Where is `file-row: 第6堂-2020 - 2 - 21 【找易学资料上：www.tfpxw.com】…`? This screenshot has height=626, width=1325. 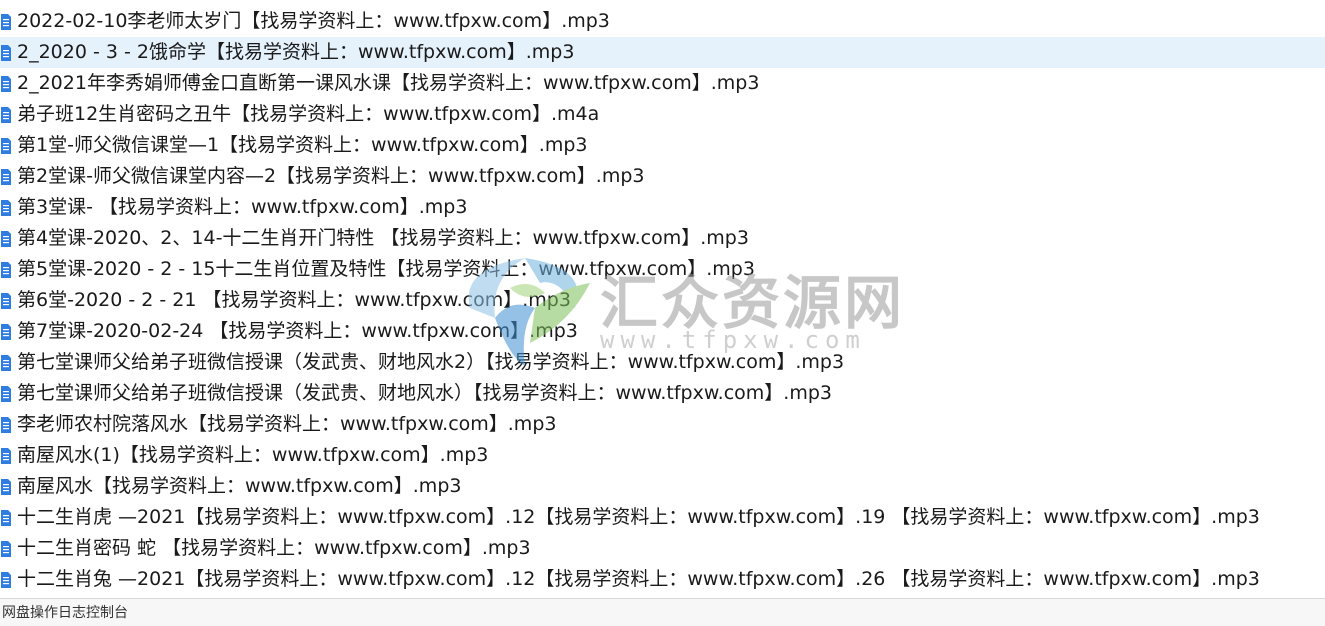 file-row: 第6堂-2020 - 2 - 21 【找易学资料上：www.tfpxw.com】… is located at coordinates (662, 300).